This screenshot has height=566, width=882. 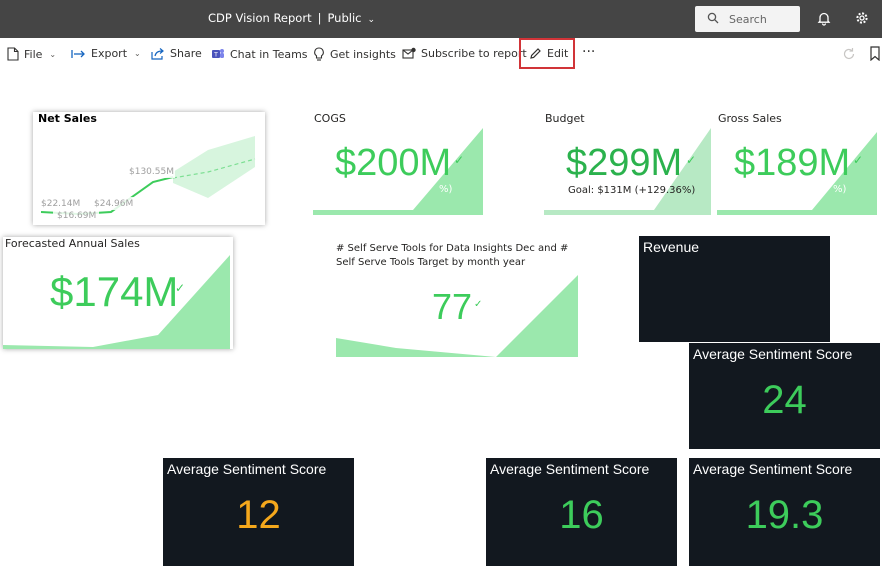 I want to click on share-icon, so click(x=157, y=54).